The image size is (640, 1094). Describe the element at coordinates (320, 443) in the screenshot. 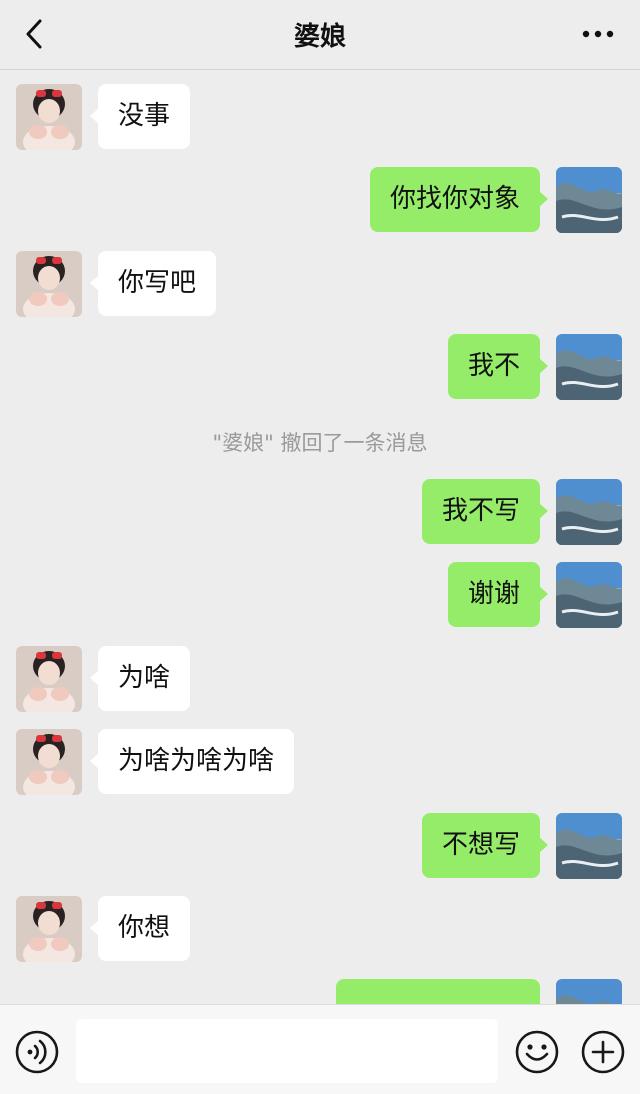

I see `recall-notice: "婆娘" 撤回了一条消息` at that location.